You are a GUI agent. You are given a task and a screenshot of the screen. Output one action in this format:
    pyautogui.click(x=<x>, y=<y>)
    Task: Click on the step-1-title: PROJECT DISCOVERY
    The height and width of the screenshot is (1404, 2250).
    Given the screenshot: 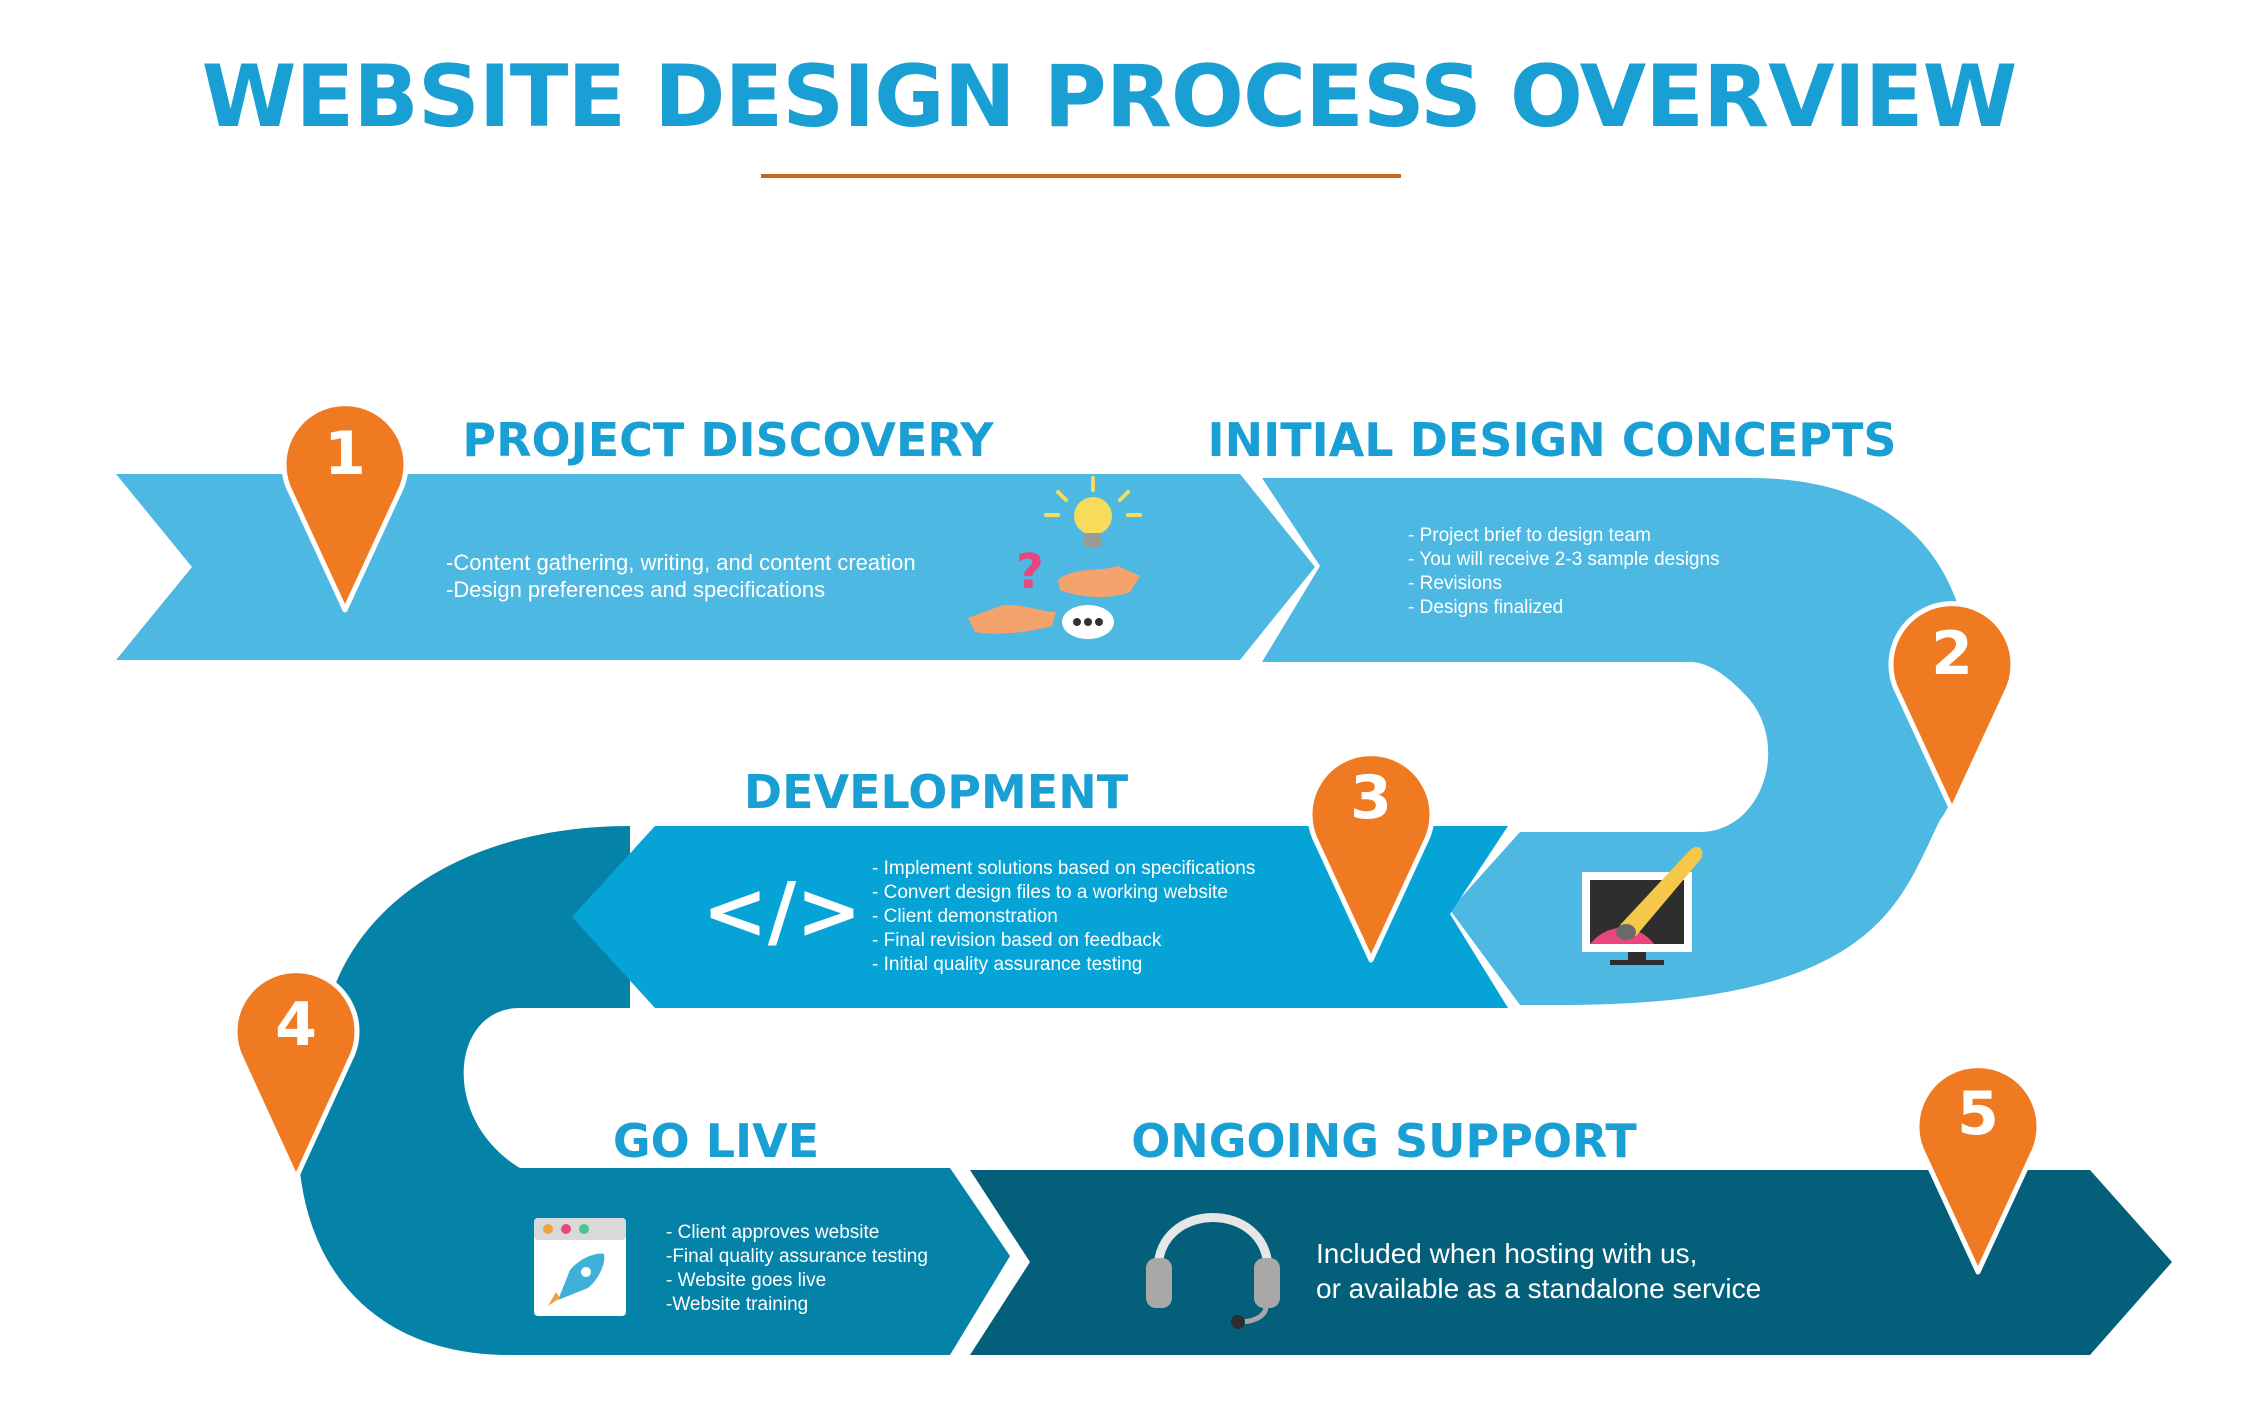 What is the action you would take?
    pyautogui.click(x=728, y=440)
    